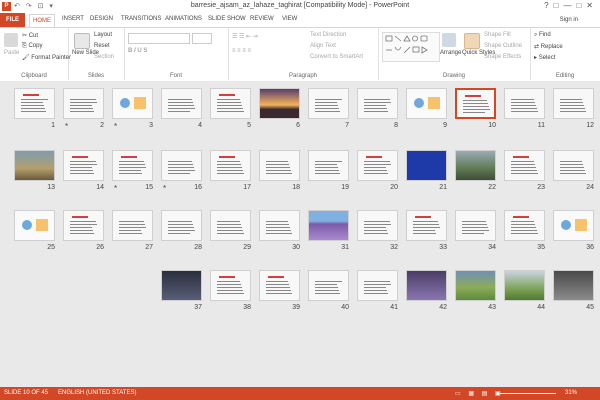 The image size is (600, 400). I want to click on zoom-slider, so click(528, 393).